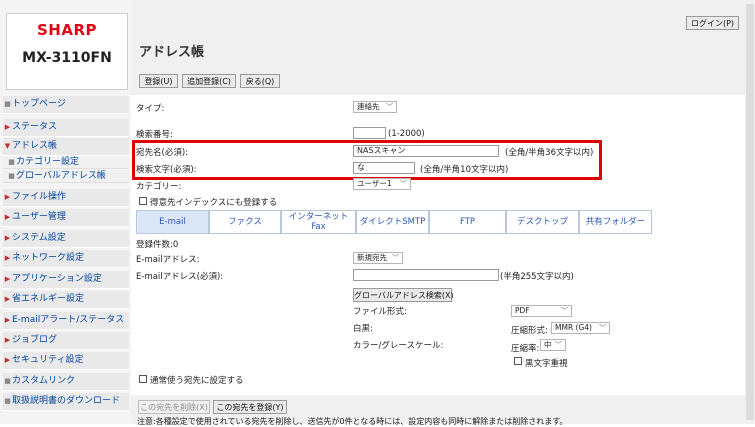  Describe the element at coordinates (159, 187) in the screenshot. I see `category-label: カテゴリー:` at that location.